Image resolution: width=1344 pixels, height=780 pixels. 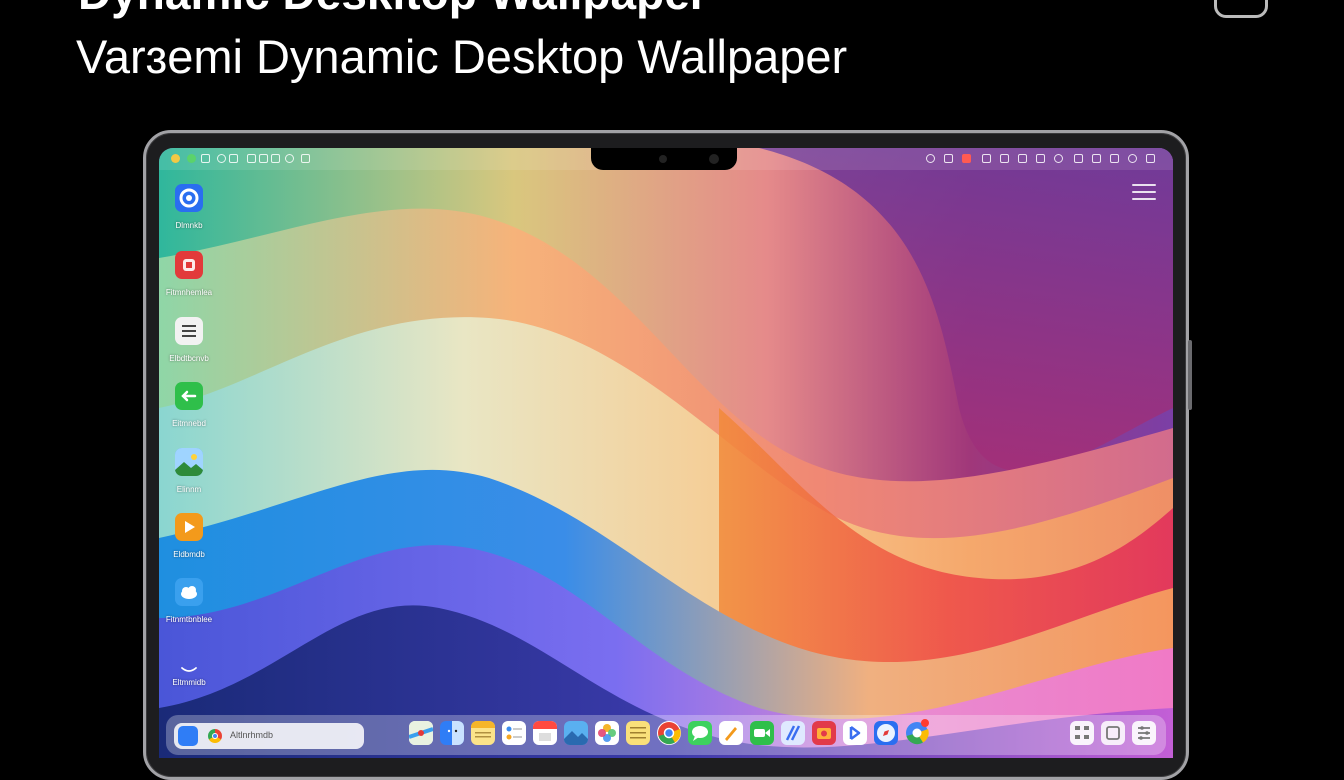 What do you see at coordinates (762, 733) in the screenshot?
I see `facetime-icon` at bounding box center [762, 733].